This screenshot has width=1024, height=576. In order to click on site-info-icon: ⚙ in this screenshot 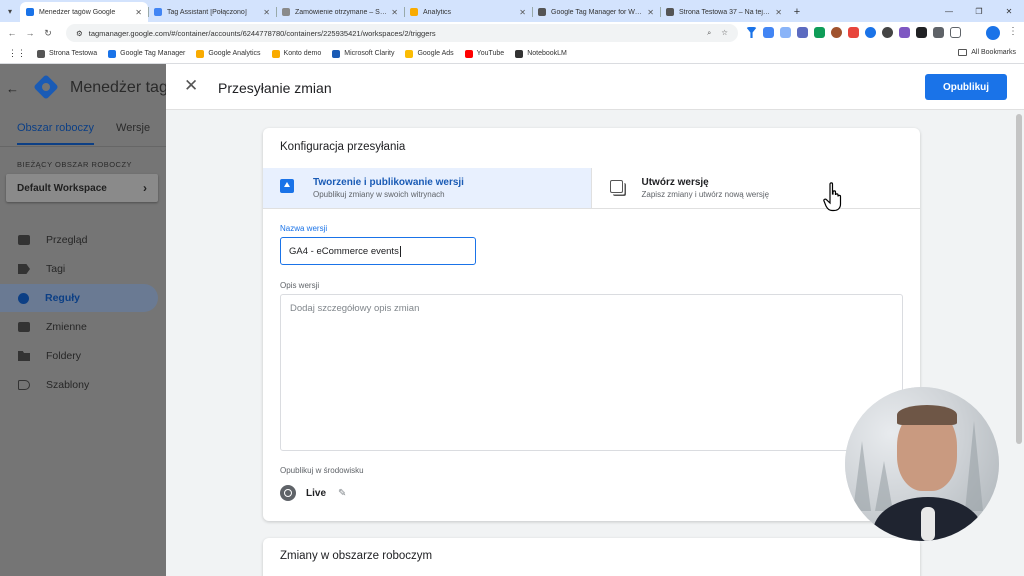, I will do `click(79, 33)`.